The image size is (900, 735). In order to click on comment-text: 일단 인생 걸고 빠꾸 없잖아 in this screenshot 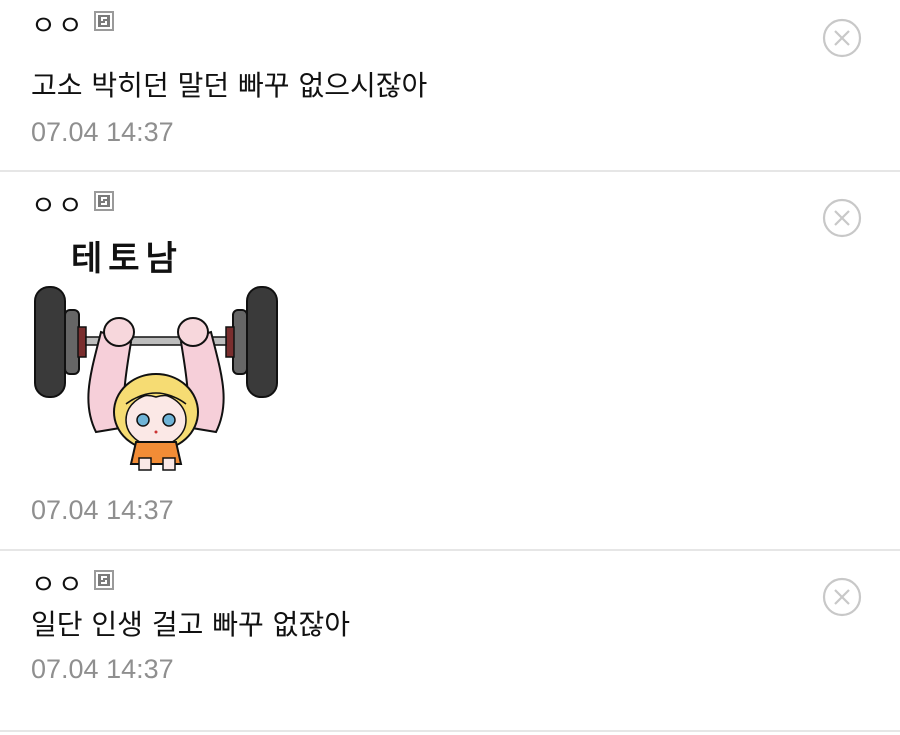, I will do `click(190, 624)`.